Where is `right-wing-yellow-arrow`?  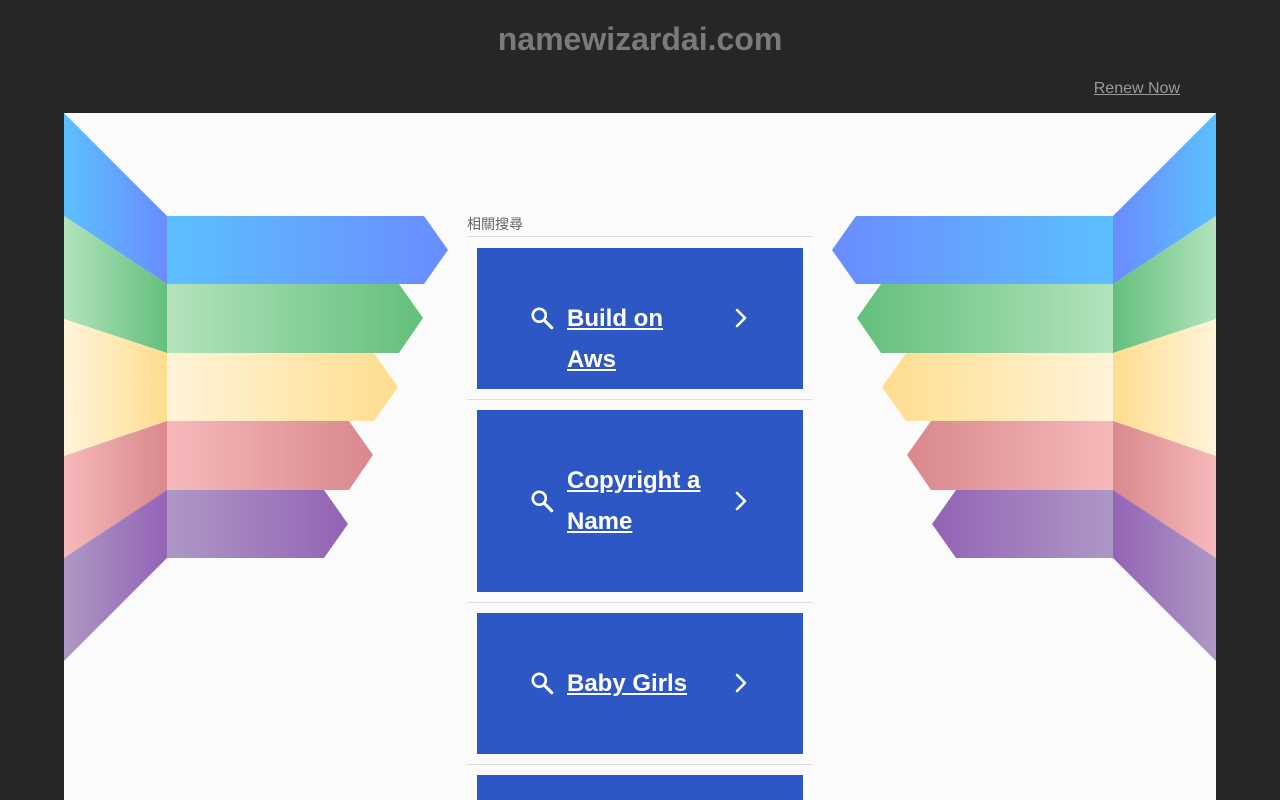
right-wing-yellow-arrow is located at coordinates (997, 387).